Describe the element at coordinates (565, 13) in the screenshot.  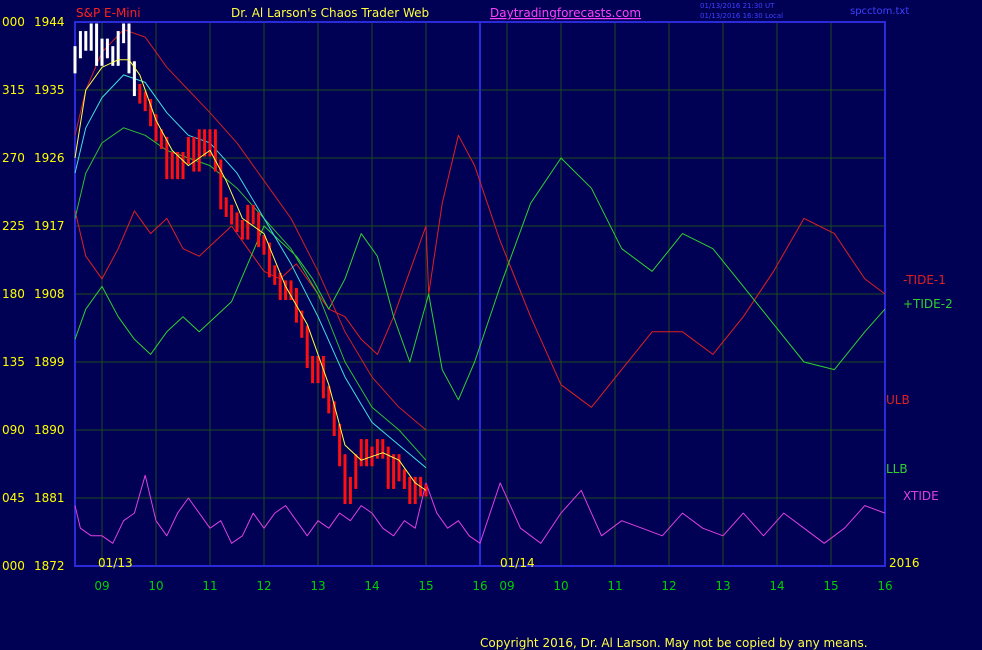
I see `site-link: Daytradingforecasts.com` at that location.